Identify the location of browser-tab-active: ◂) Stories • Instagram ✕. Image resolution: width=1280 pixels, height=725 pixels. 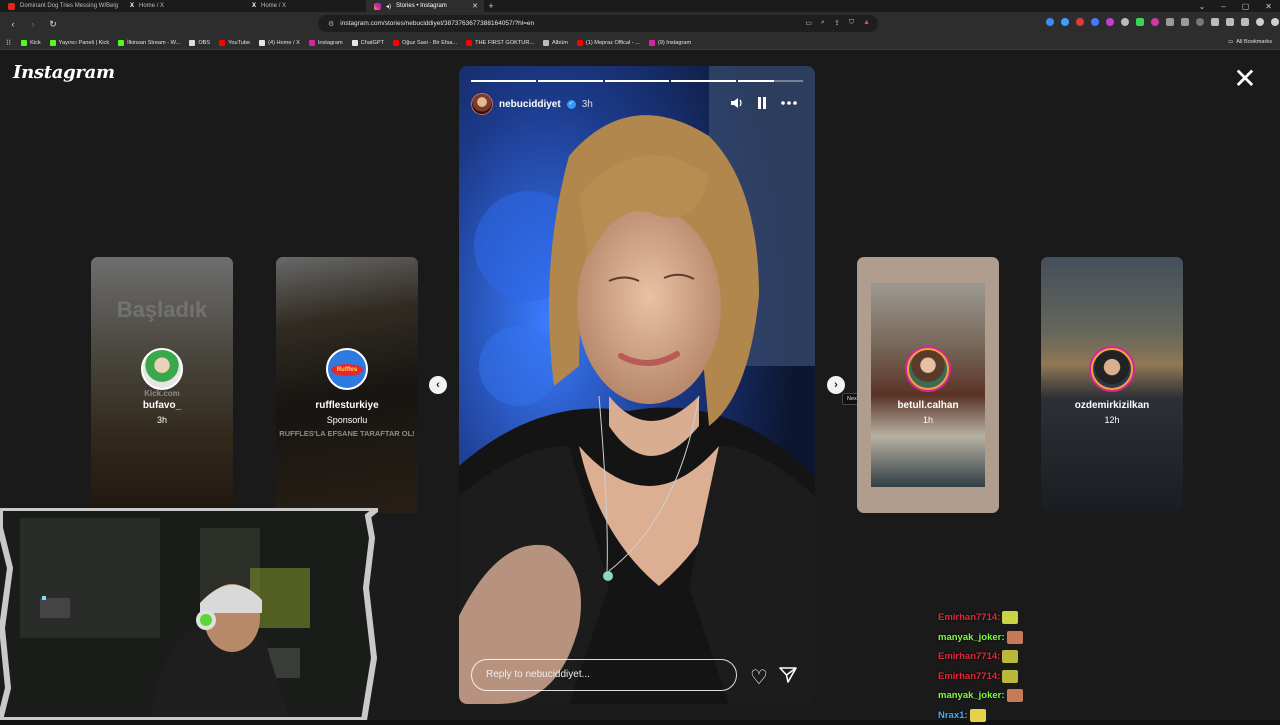
(425, 6).